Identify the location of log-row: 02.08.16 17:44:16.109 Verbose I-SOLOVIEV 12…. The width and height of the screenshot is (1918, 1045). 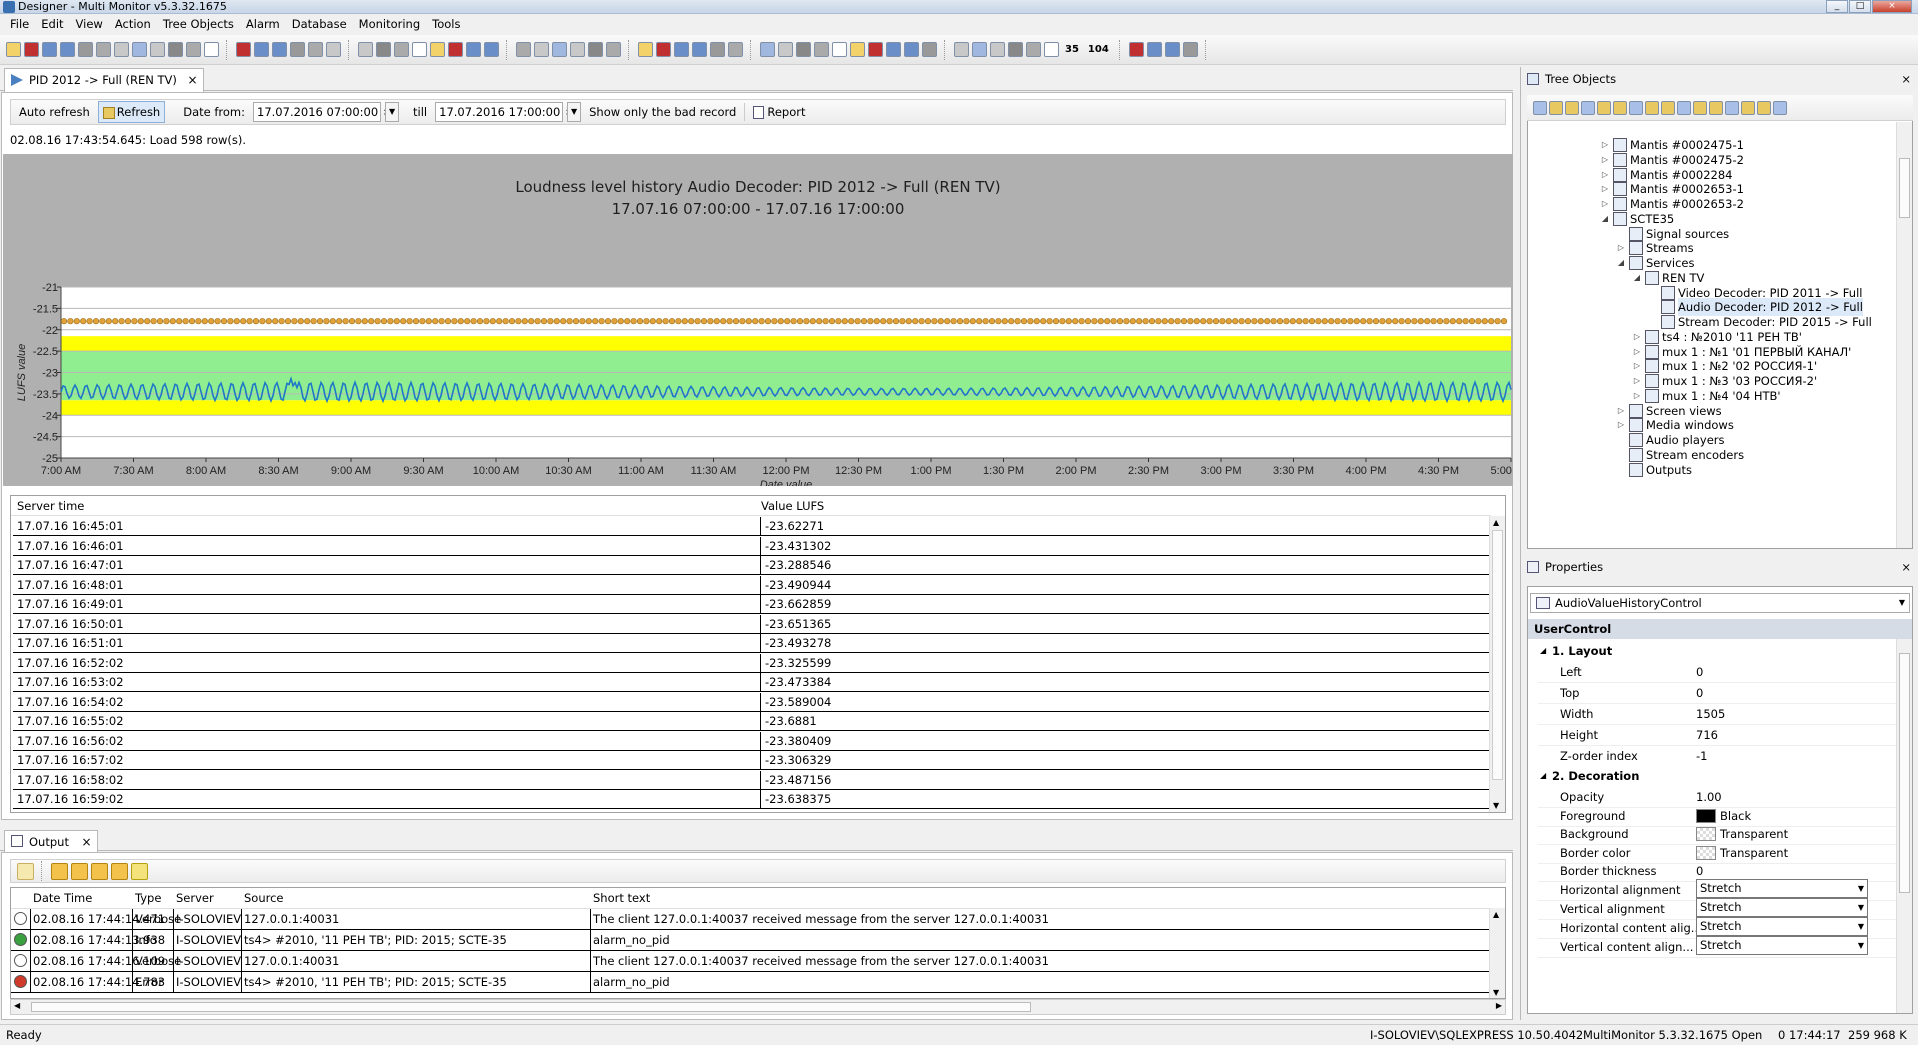
(751, 961).